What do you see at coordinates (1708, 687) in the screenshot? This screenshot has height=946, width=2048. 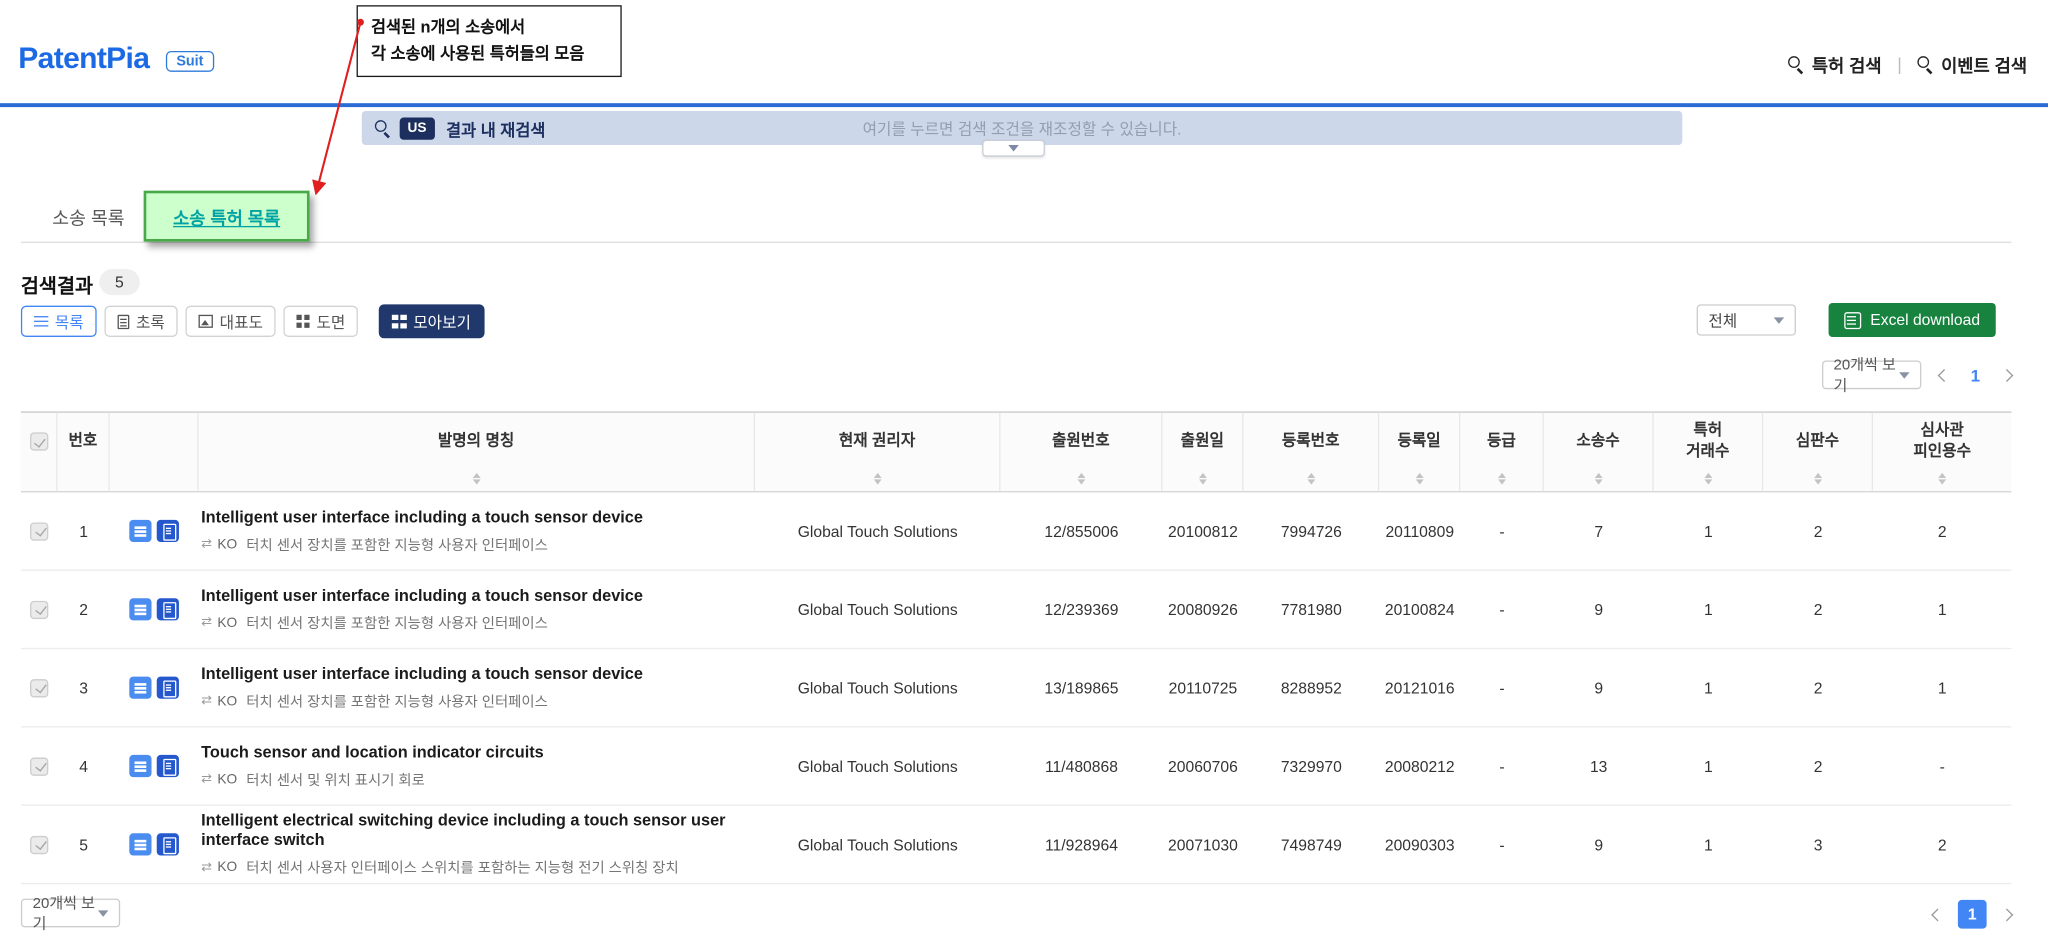 I see `cell-deals: 1` at bounding box center [1708, 687].